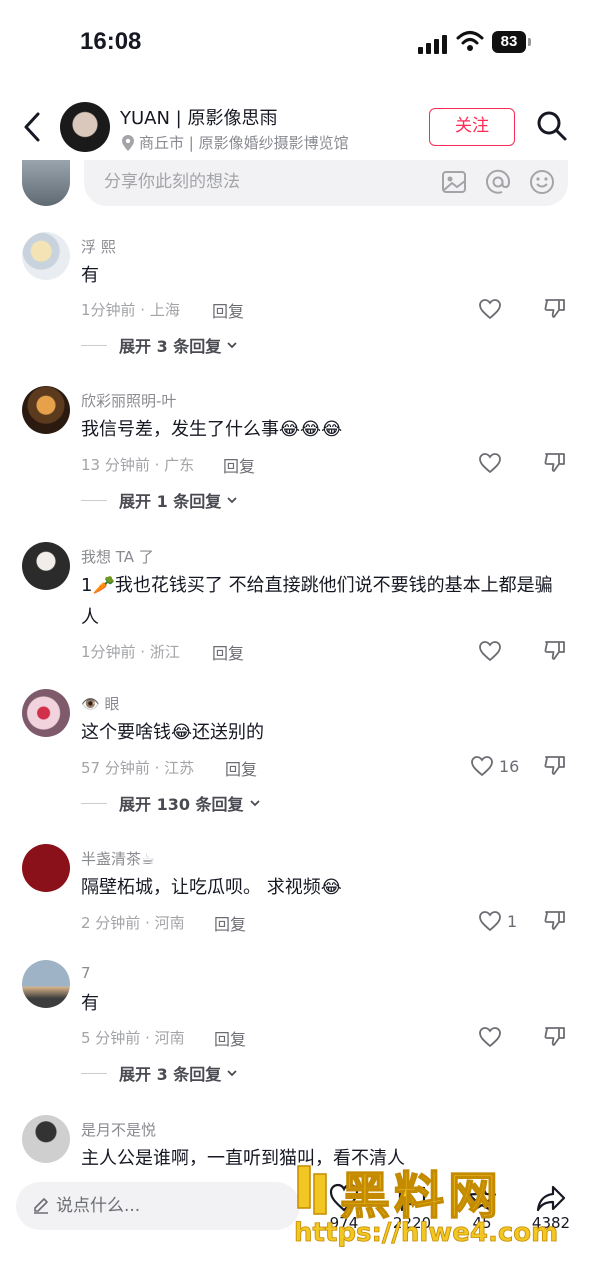  Describe the element at coordinates (128, 400) in the screenshot. I see `commenter-name: 欣彩丽照明-叶` at that location.